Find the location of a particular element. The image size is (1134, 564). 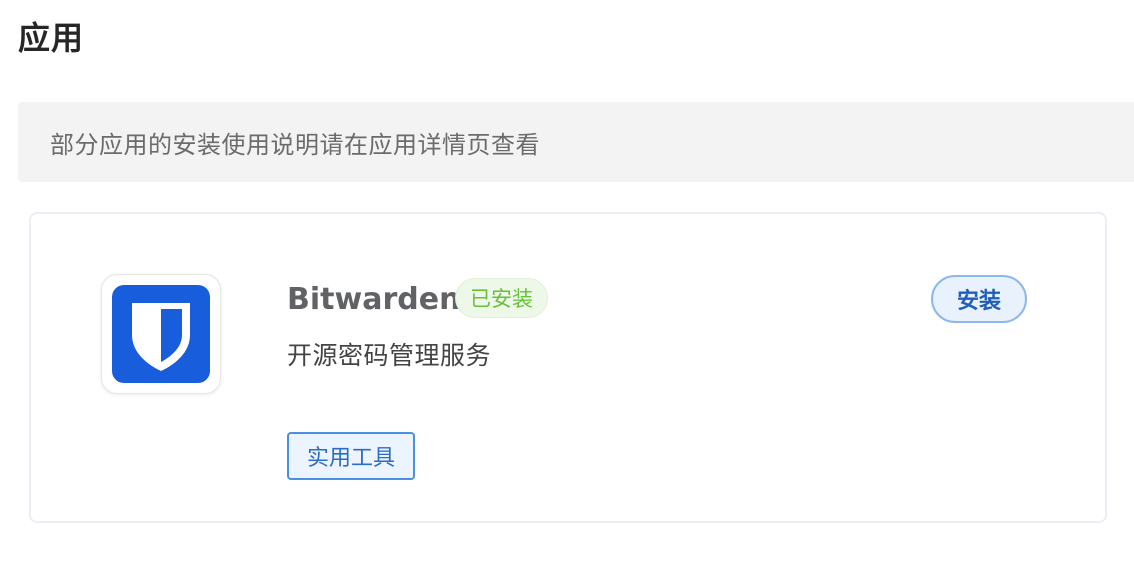

page-title: 应用 is located at coordinates (51, 38).